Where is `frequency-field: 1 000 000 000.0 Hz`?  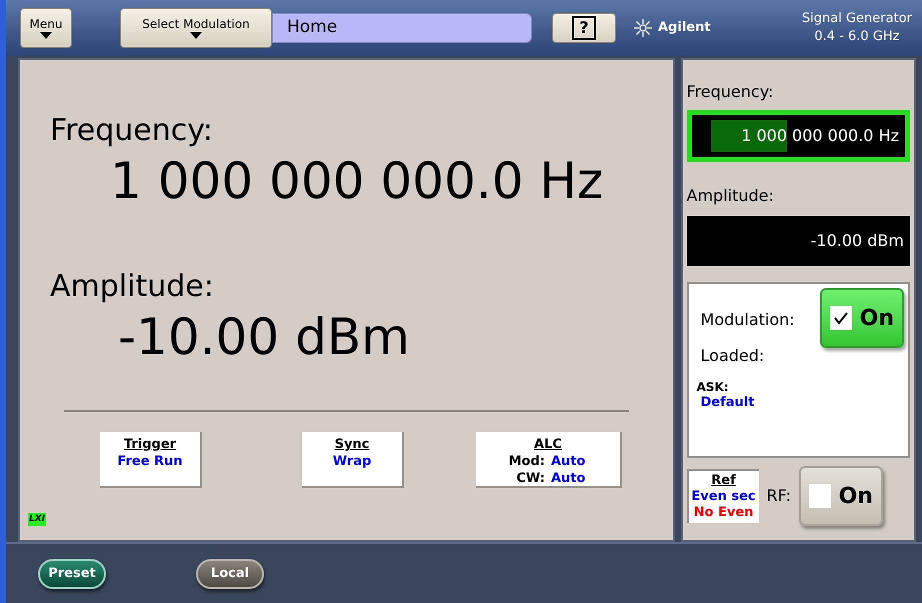 frequency-field: 1 000 000 000.0 Hz is located at coordinates (798, 136).